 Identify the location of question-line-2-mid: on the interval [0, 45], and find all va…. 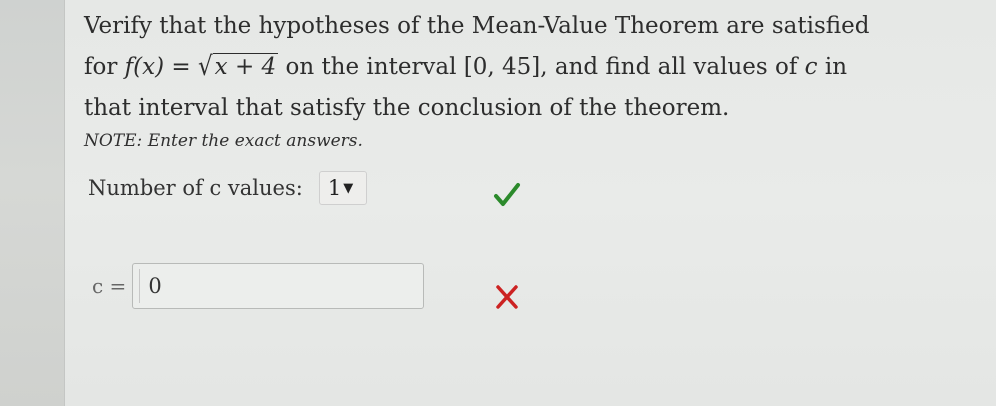
(541, 67).